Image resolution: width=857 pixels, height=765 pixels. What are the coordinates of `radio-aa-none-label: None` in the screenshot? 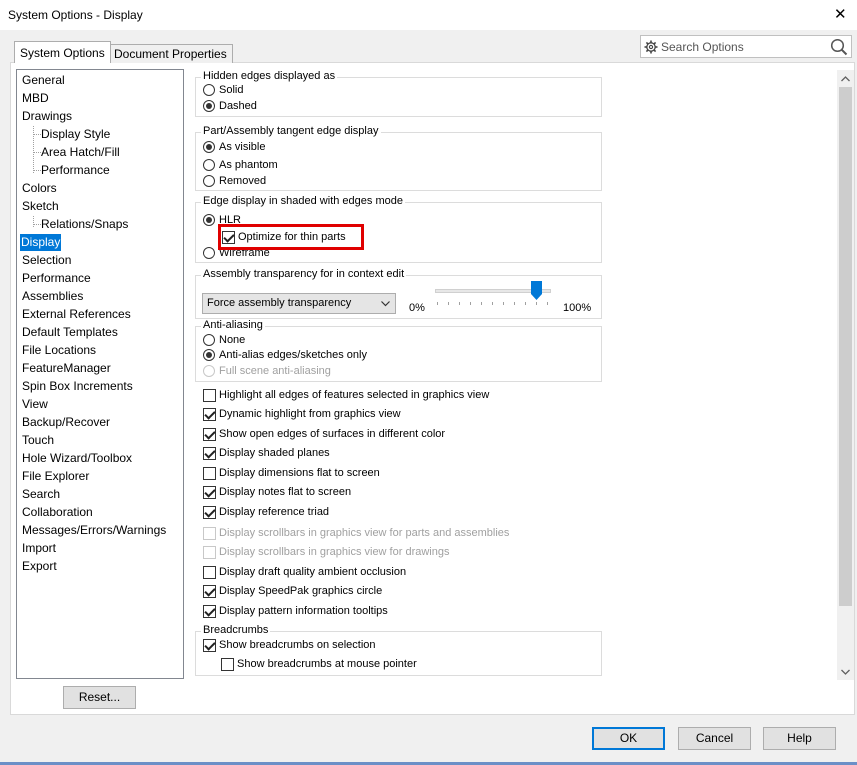 It's located at (232, 340).